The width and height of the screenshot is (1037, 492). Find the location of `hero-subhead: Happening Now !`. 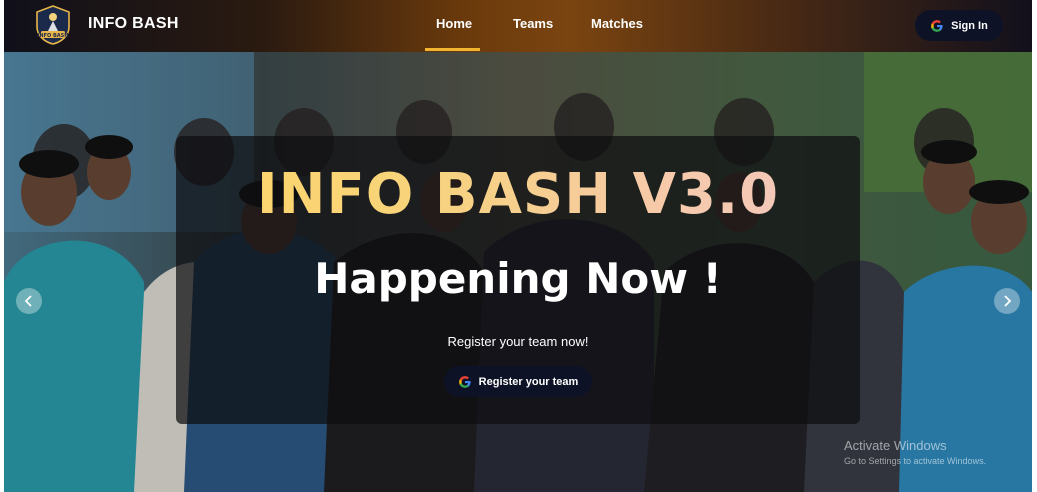

hero-subhead: Happening Now ! is located at coordinates (518, 278).